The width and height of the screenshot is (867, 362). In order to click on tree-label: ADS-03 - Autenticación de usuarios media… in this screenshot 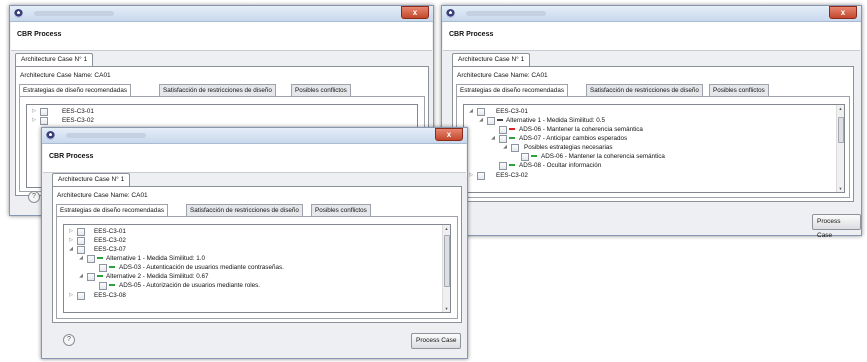, I will do `click(201, 267)`.